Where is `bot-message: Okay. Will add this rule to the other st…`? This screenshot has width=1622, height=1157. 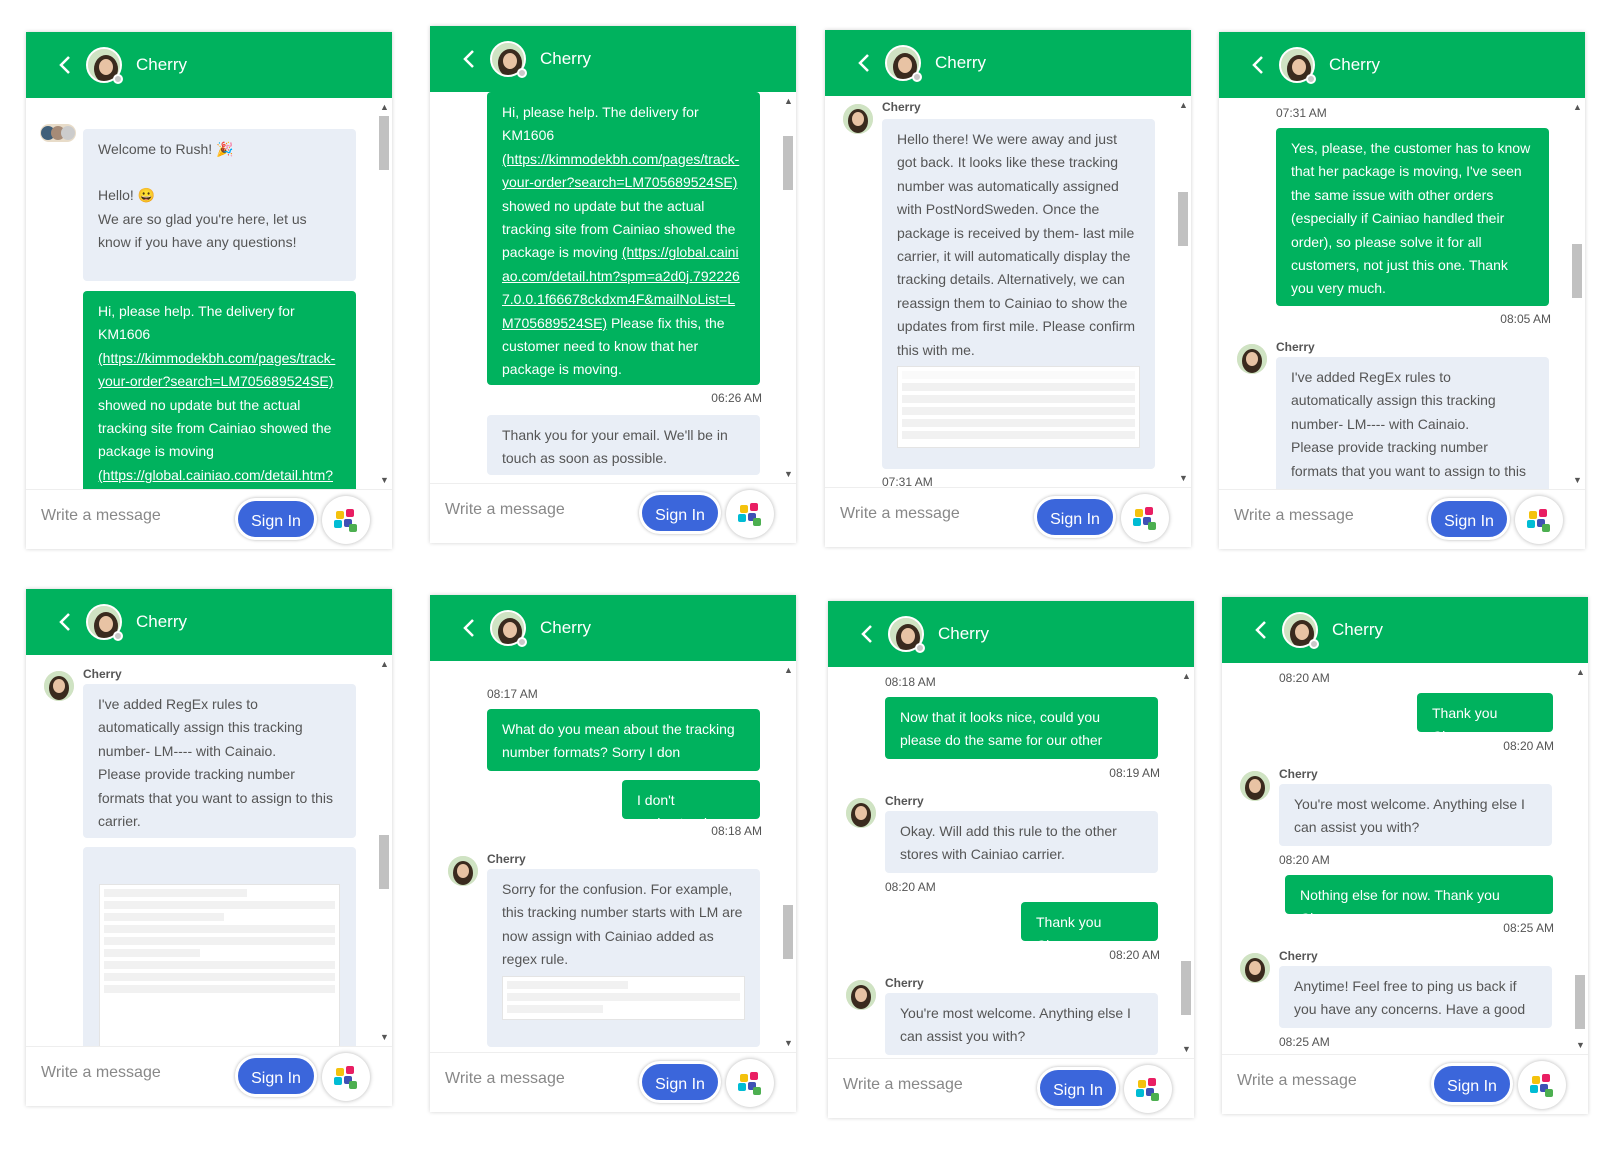
bot-message: Okay. Will add this rule to the other st… is located at coordinates (1021, 842).